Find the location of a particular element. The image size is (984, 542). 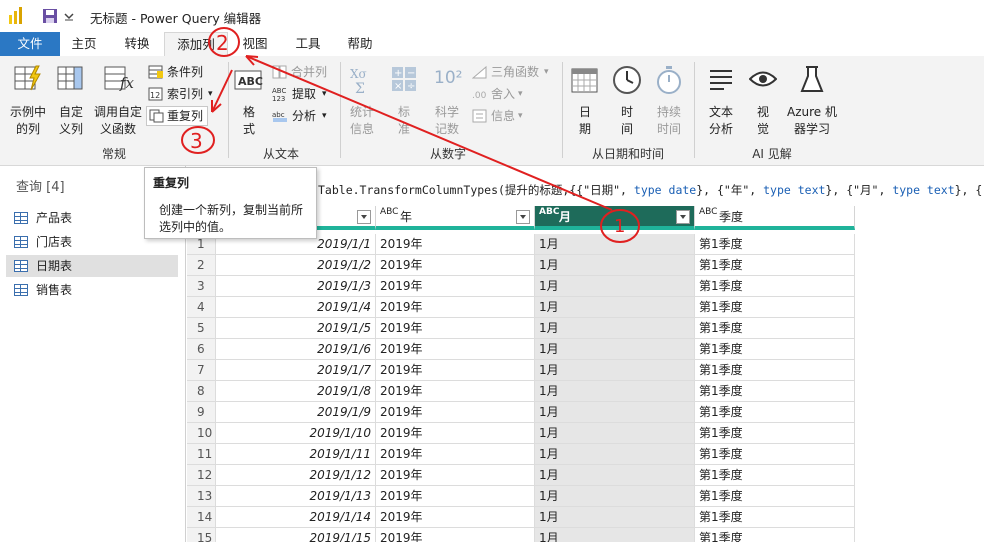

format-button: ABC 格 式 is located at coordinates (249, 100).